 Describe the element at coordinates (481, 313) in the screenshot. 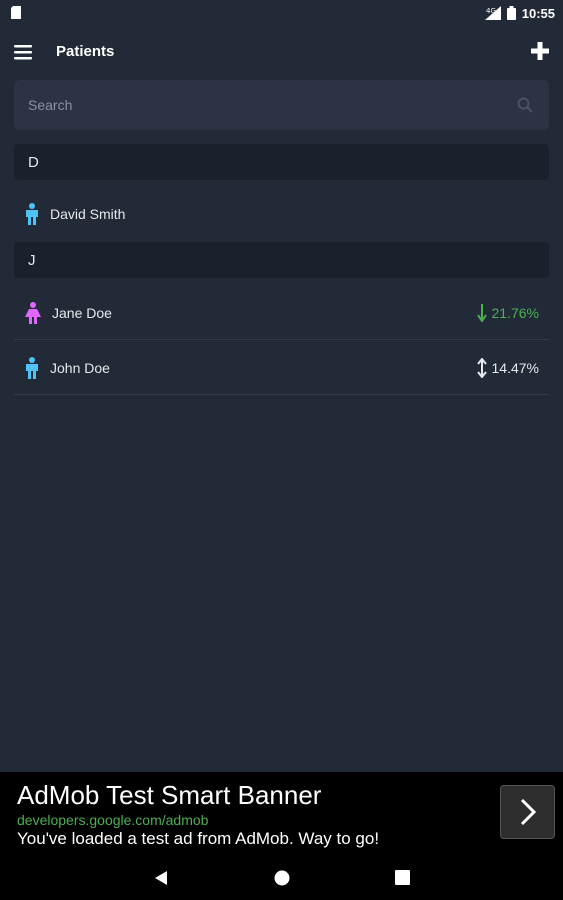

I see `arrow-down-icon` at that location.